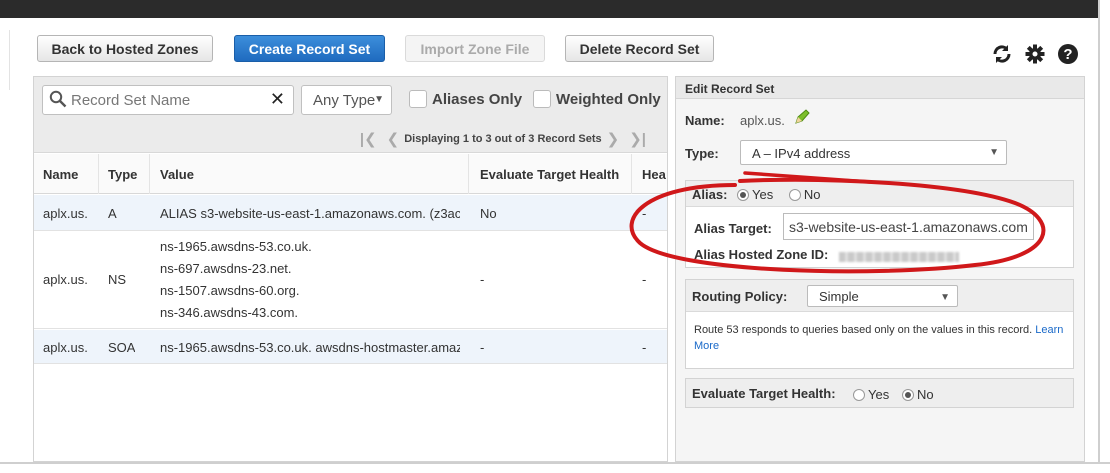 This screenshot has height=473, width=1110. Describe the element at coordinates (710, 194) in the screenshot. I see `alias-label: Alias:` at that location.